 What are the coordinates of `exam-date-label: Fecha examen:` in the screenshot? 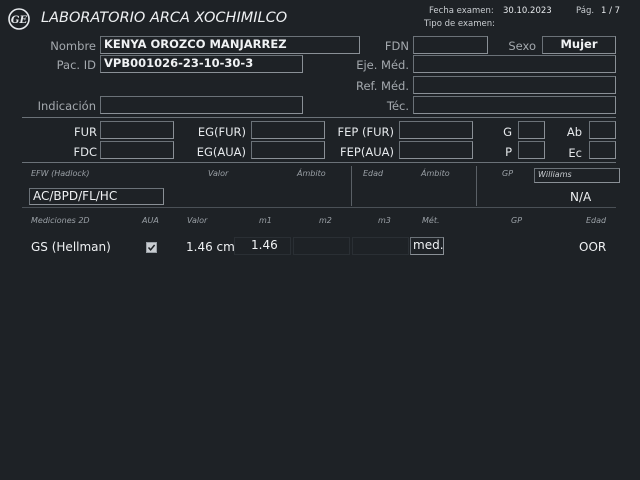 It's located at (461, 11).